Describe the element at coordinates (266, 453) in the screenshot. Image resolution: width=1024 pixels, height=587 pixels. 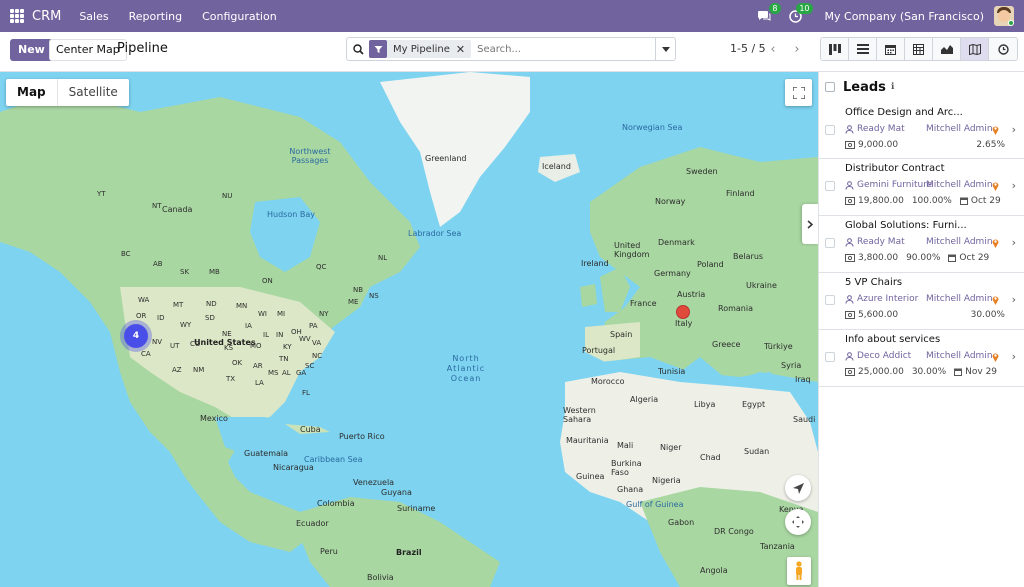
I see `label-guatemala: Guatemala` at that location.